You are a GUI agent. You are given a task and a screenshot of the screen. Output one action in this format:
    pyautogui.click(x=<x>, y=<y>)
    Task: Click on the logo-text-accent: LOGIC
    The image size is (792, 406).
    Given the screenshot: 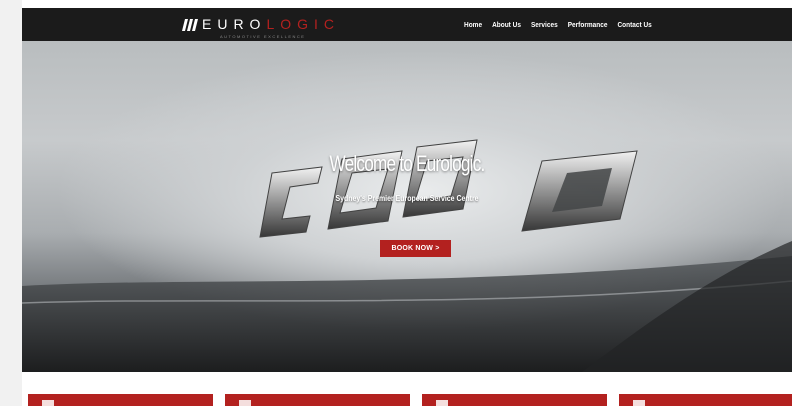 What is the action you would take?
    pyautogui.click(x=303, y=24)
    